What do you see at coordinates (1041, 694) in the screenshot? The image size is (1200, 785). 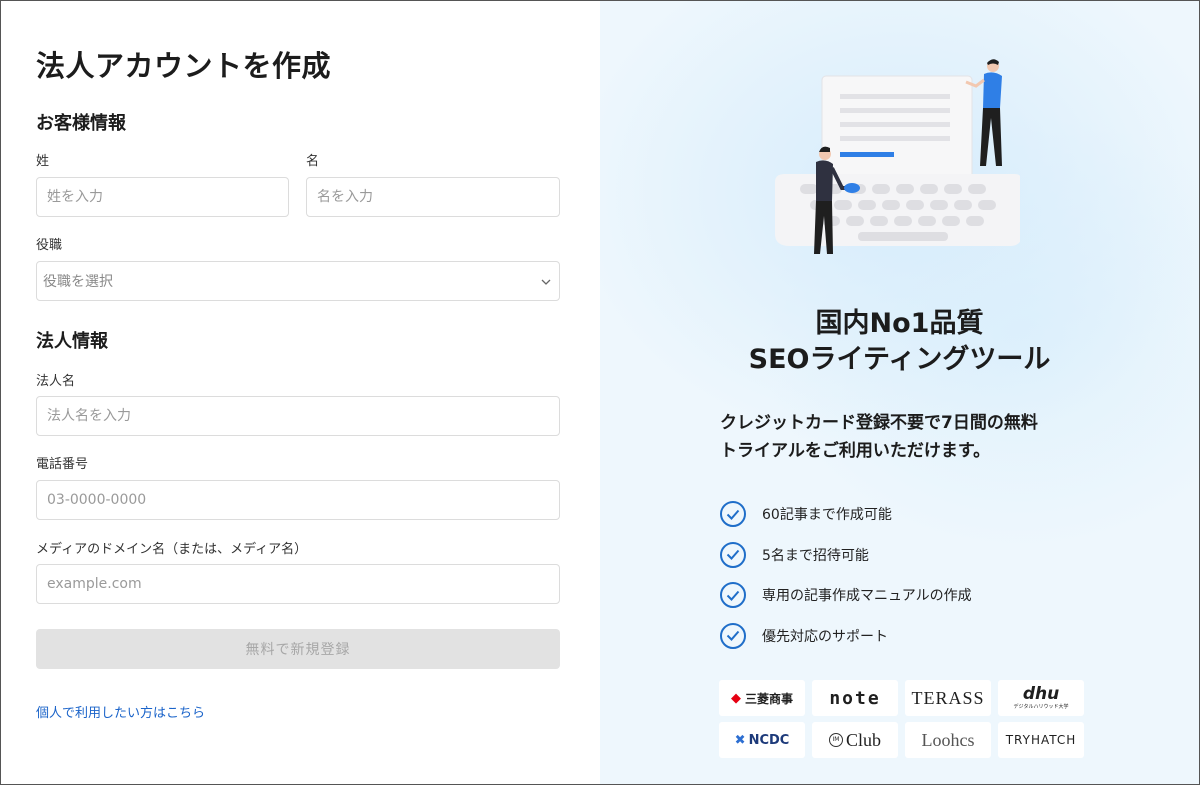 I see `dhu-logo-text: dhu` at bounding box center [1041, 694].